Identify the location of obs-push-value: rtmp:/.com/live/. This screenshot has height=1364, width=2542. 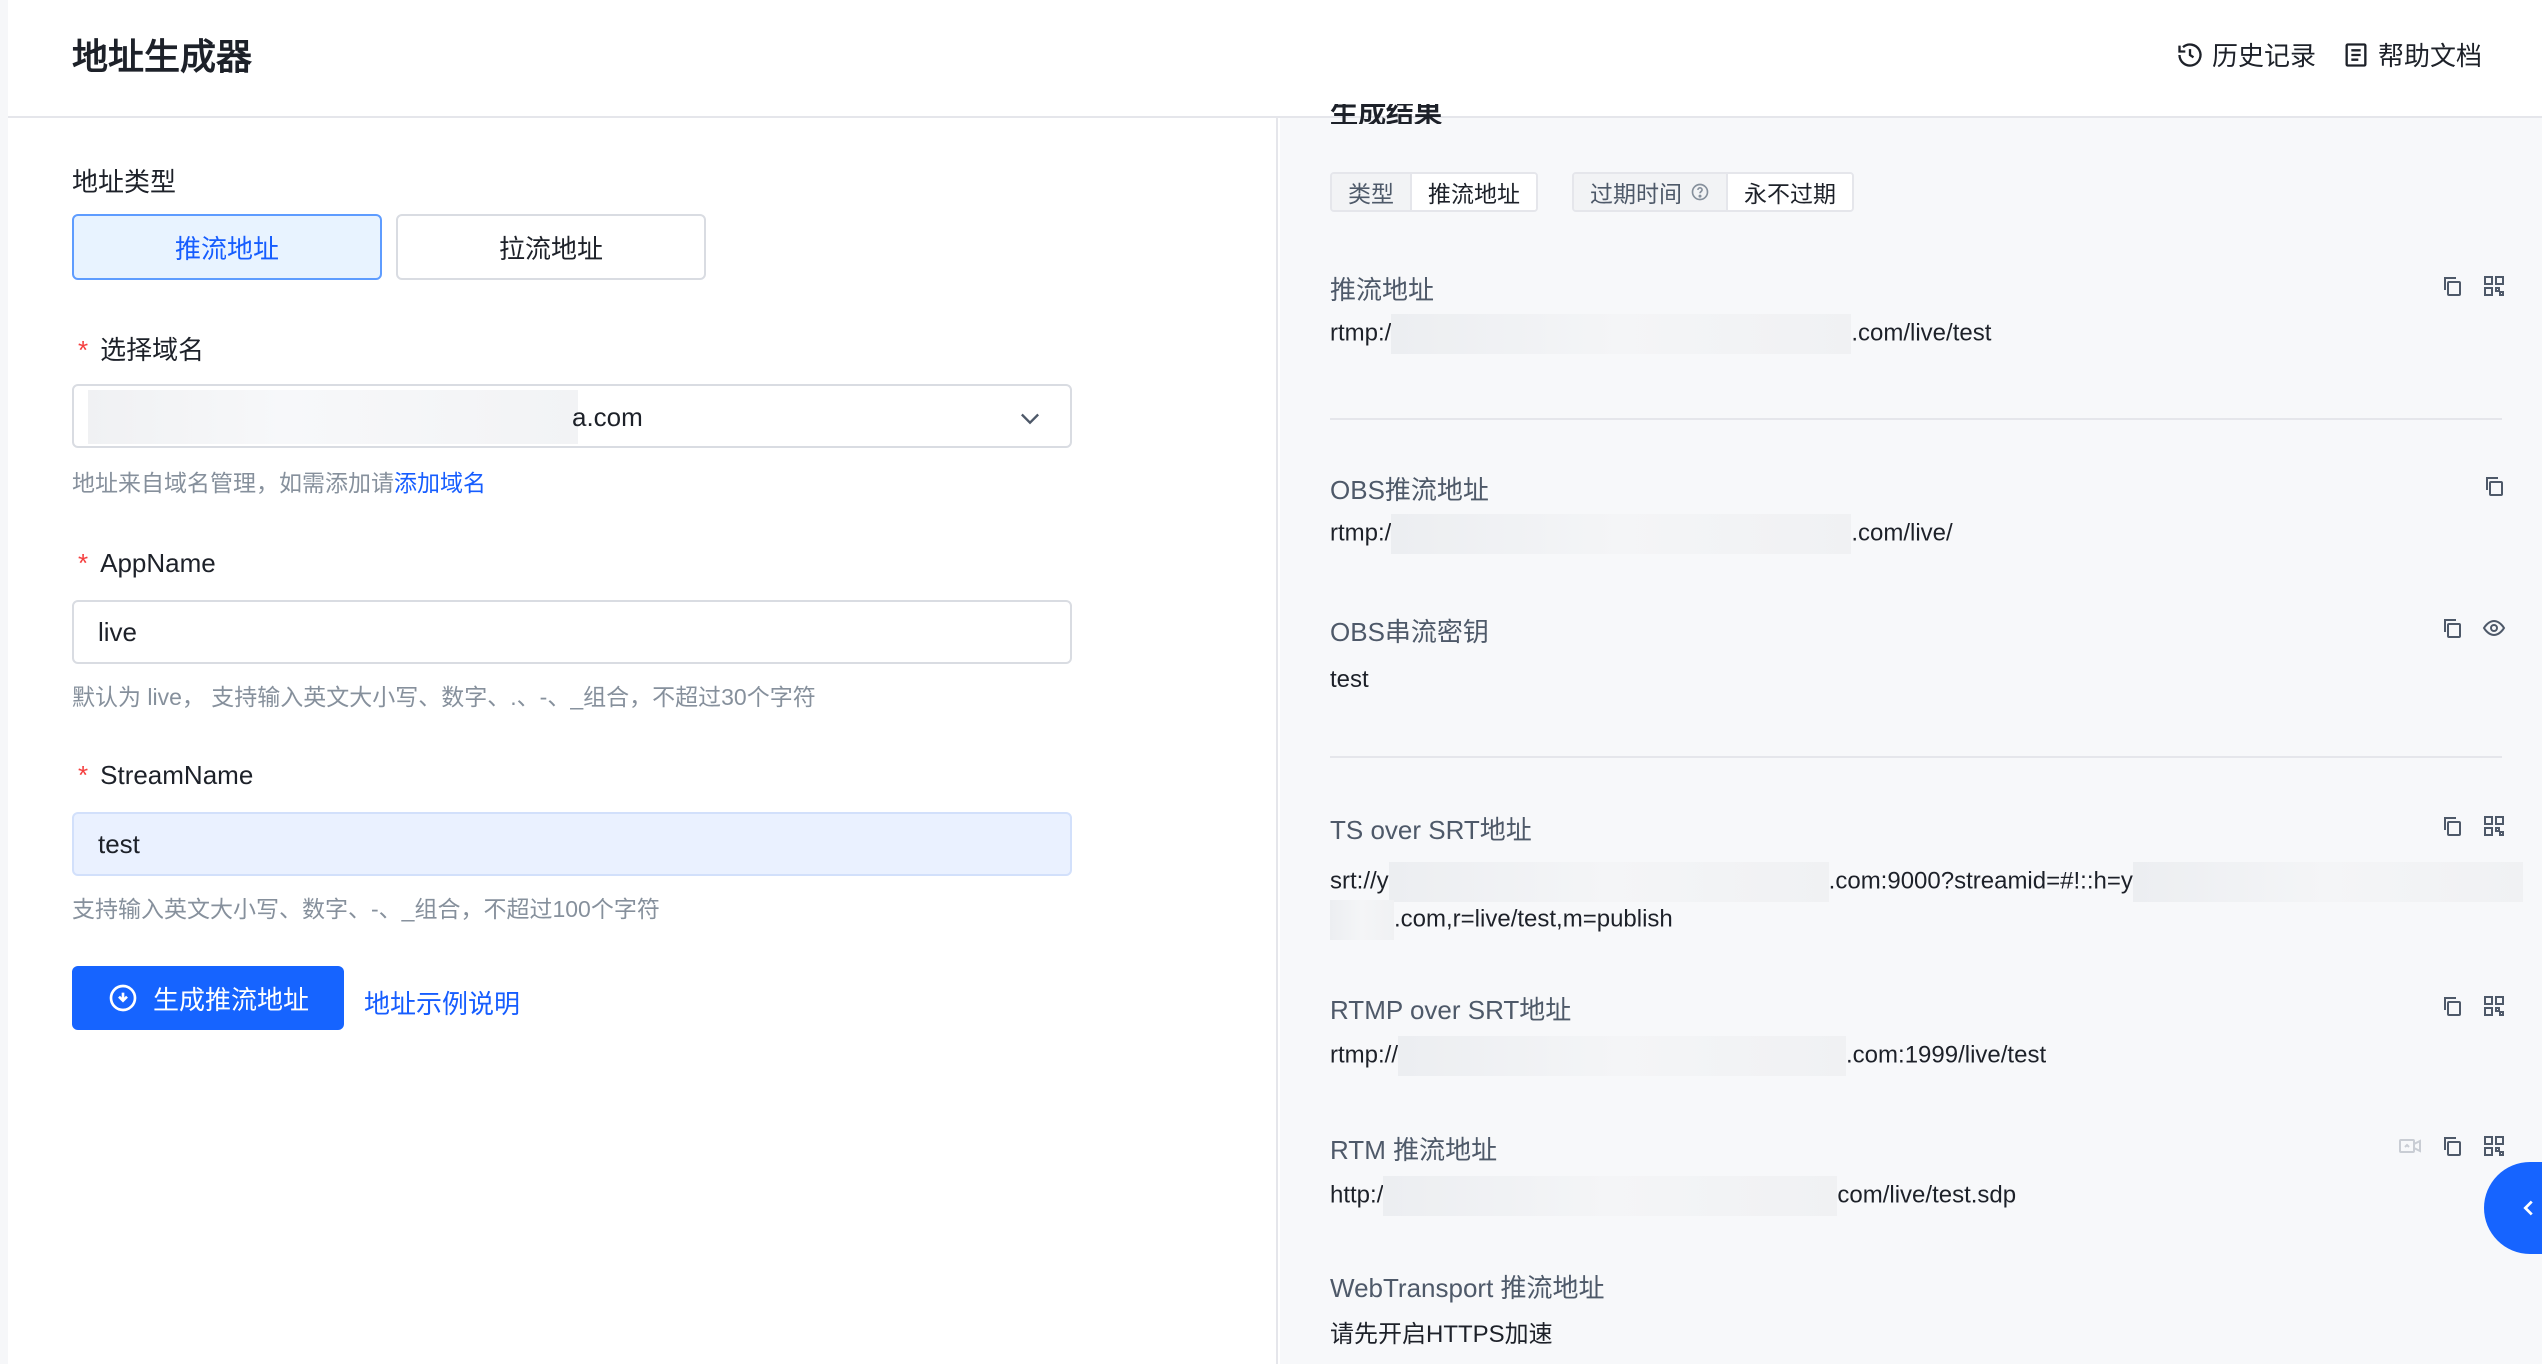
(1641, 534).